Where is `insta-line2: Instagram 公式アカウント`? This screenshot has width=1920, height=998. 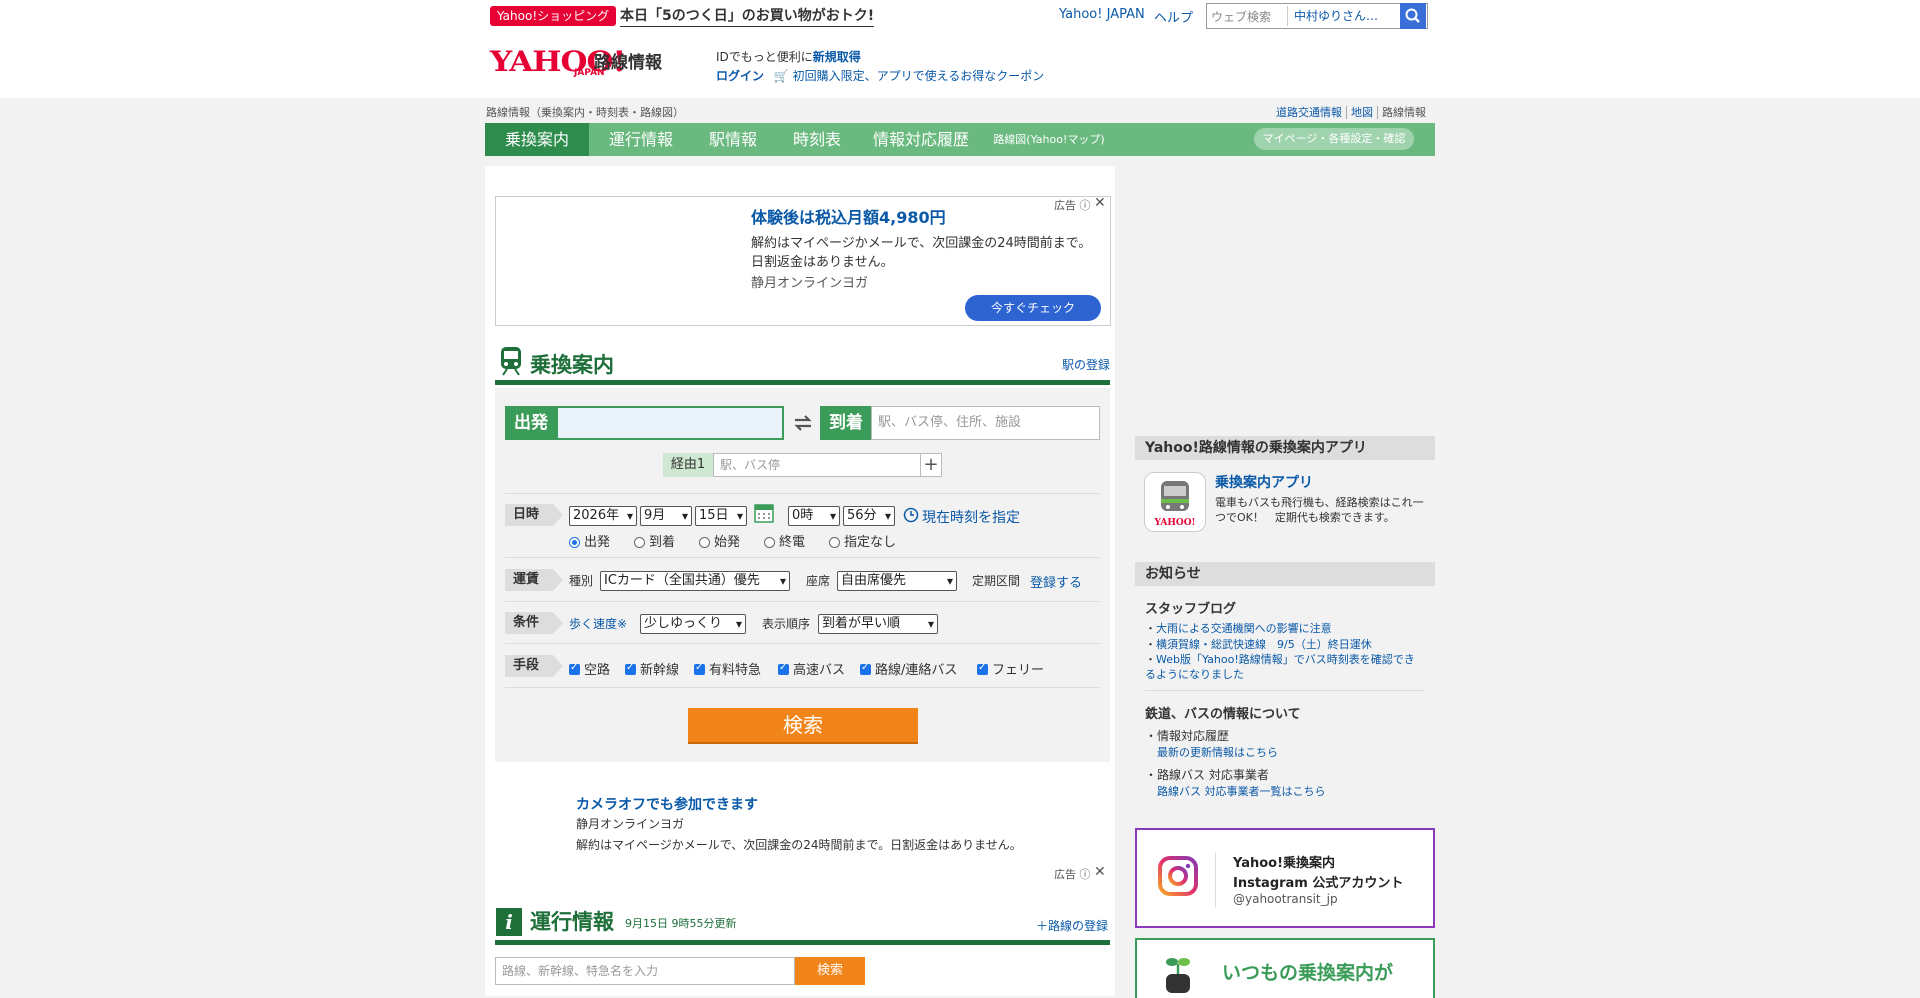 insta-line2: Instagram 公式アカウント is located at coordinates (1318, 883).